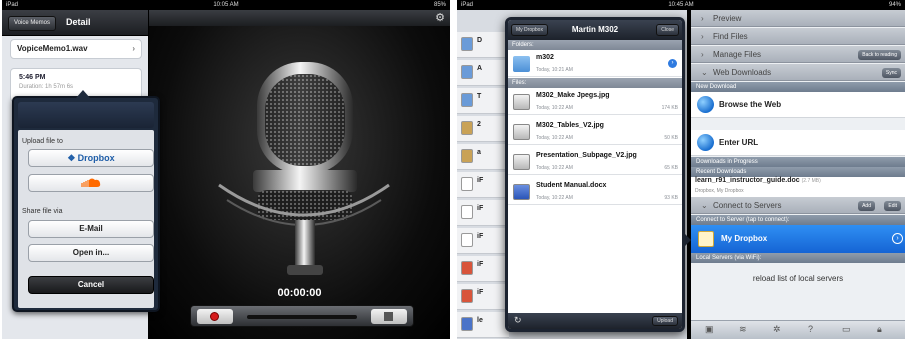  I want to click on file-initial: A, so click(480, 68).